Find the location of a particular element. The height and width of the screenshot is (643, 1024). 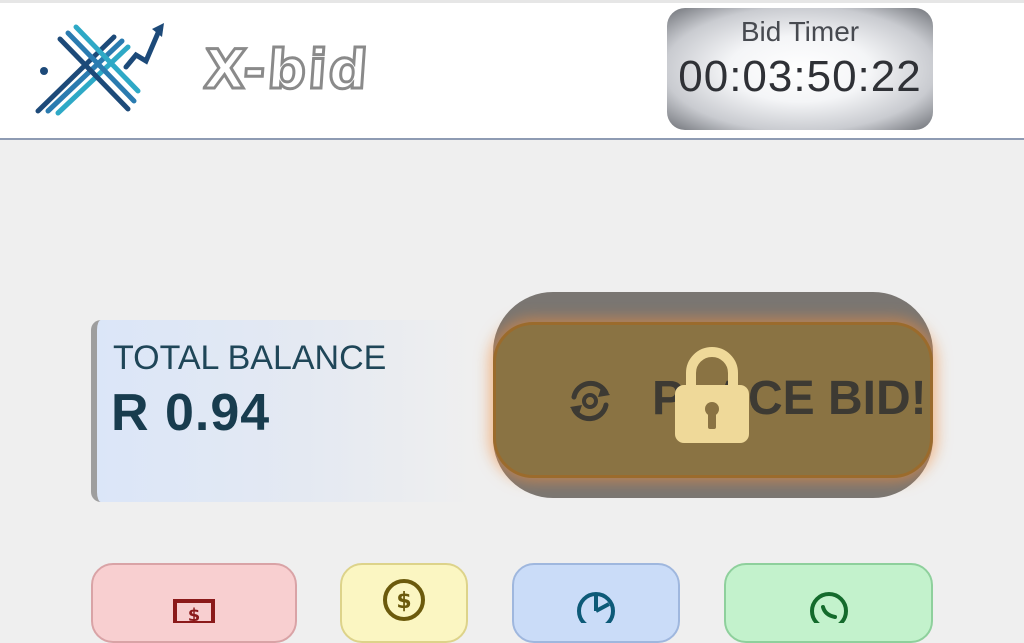

dollar-coin-tile: $ is located at coordinates (404, 603).